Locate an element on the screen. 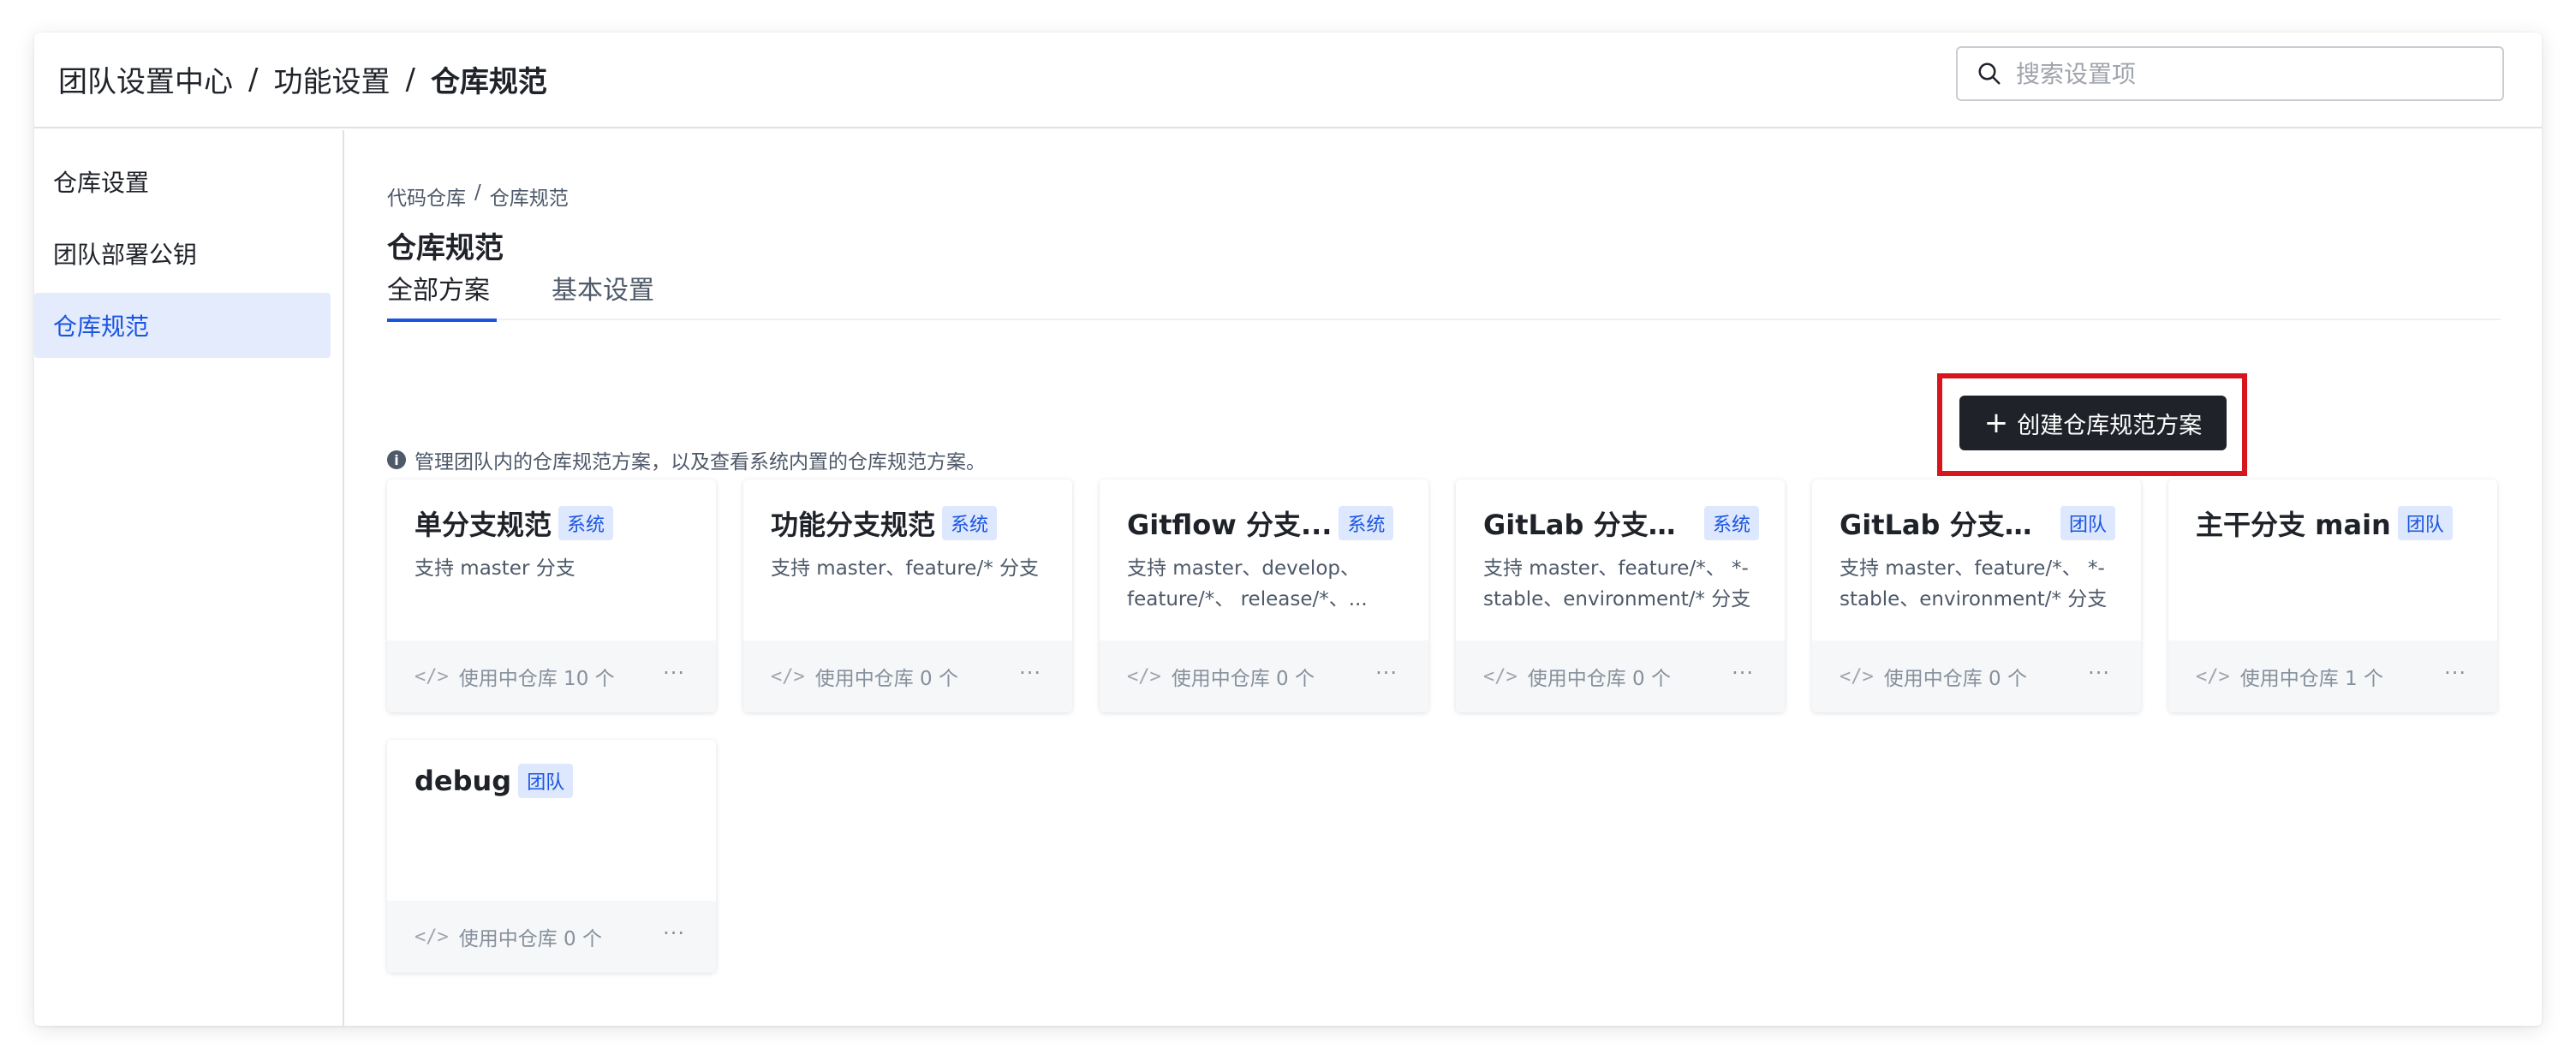 This screenshot has width=2576, height=1060. card-footer: </> 使用中仓库 1 个 ··· is located at coordinates (2332, 676).